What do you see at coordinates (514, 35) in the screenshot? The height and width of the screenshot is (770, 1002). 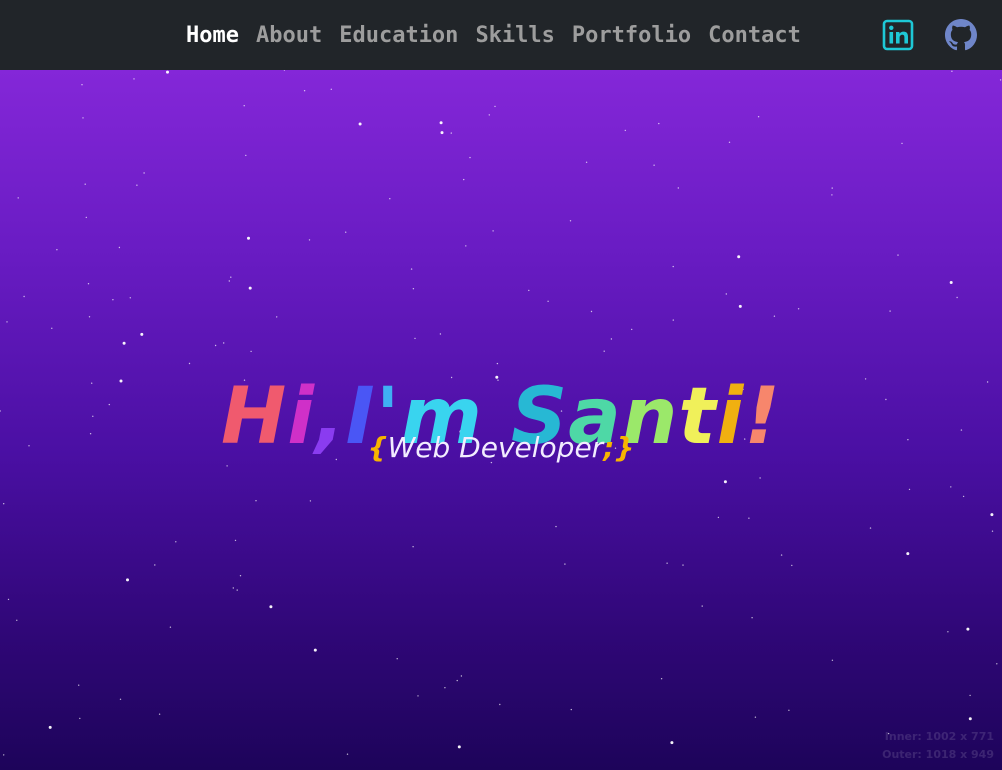 I see `nav-link-skills: Skills` at bounding box center [514, 35].